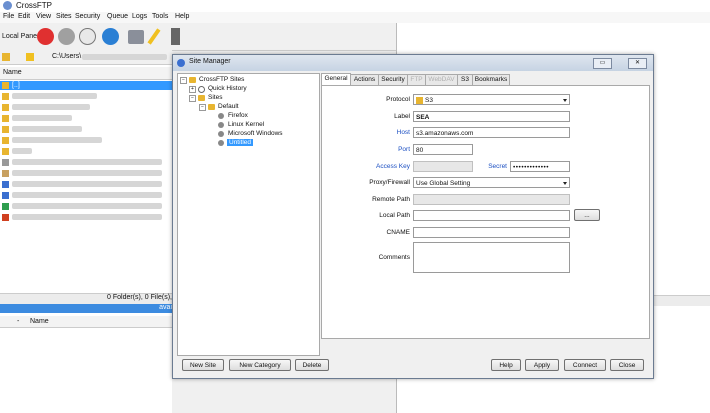 Image resolution: width=710 pixels, height=413 pixels. Describe the element at coordinates (39, 321) in the screenshot. I see `queue-column-name: Name` at that location.